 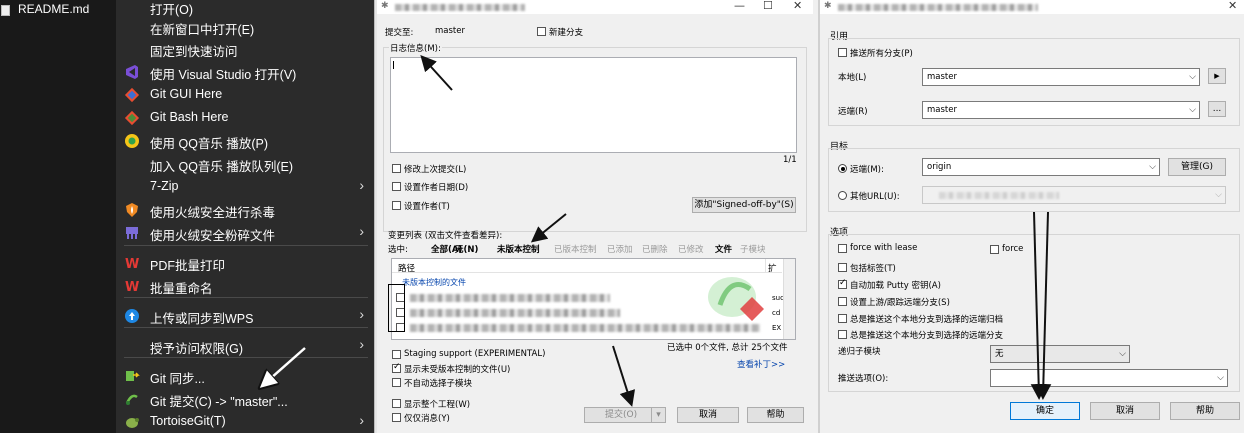 What do you see at coordinates (245, 210) in the screenshot?
I see `context-menu-item: 使用火绒安全进行杀毒` at bounding box center [245, 210].